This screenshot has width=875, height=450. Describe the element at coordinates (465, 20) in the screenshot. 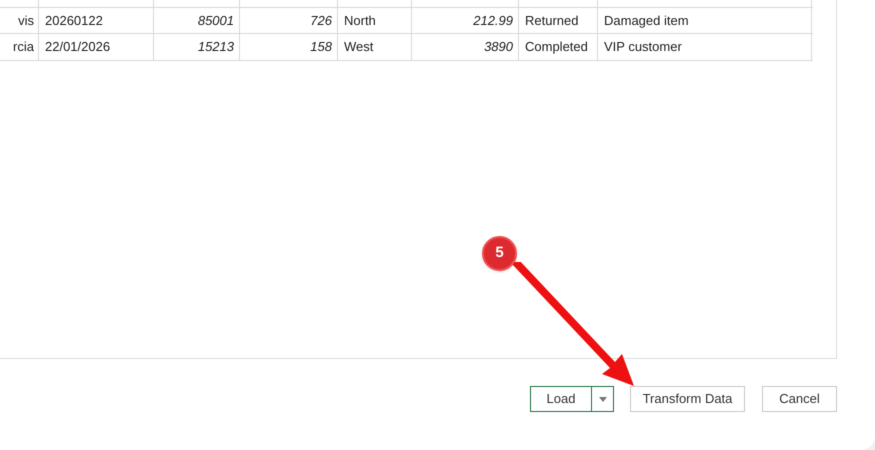

I see `table-cell: 212.99` at that location.